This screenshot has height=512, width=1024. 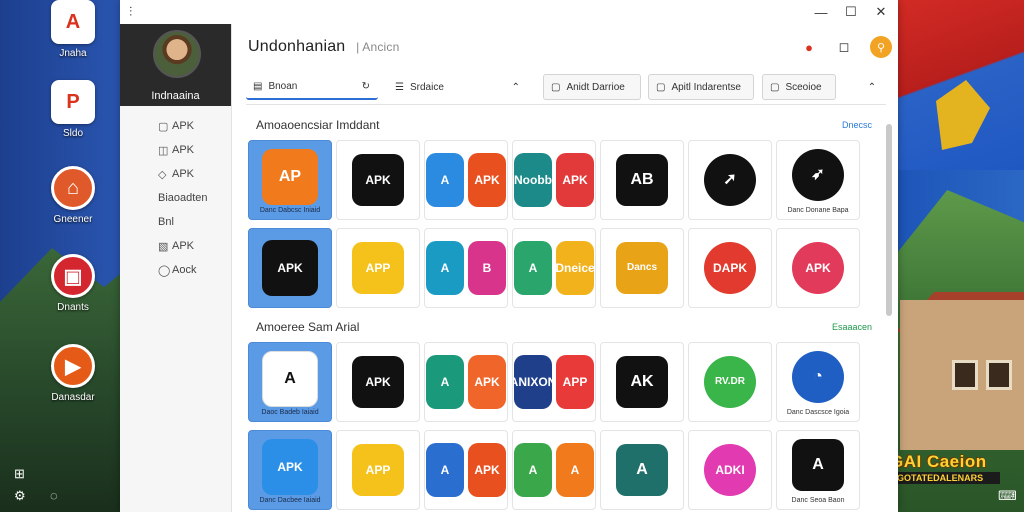 I want to click on filter-icon: ▢, so click(x=661, y=87).